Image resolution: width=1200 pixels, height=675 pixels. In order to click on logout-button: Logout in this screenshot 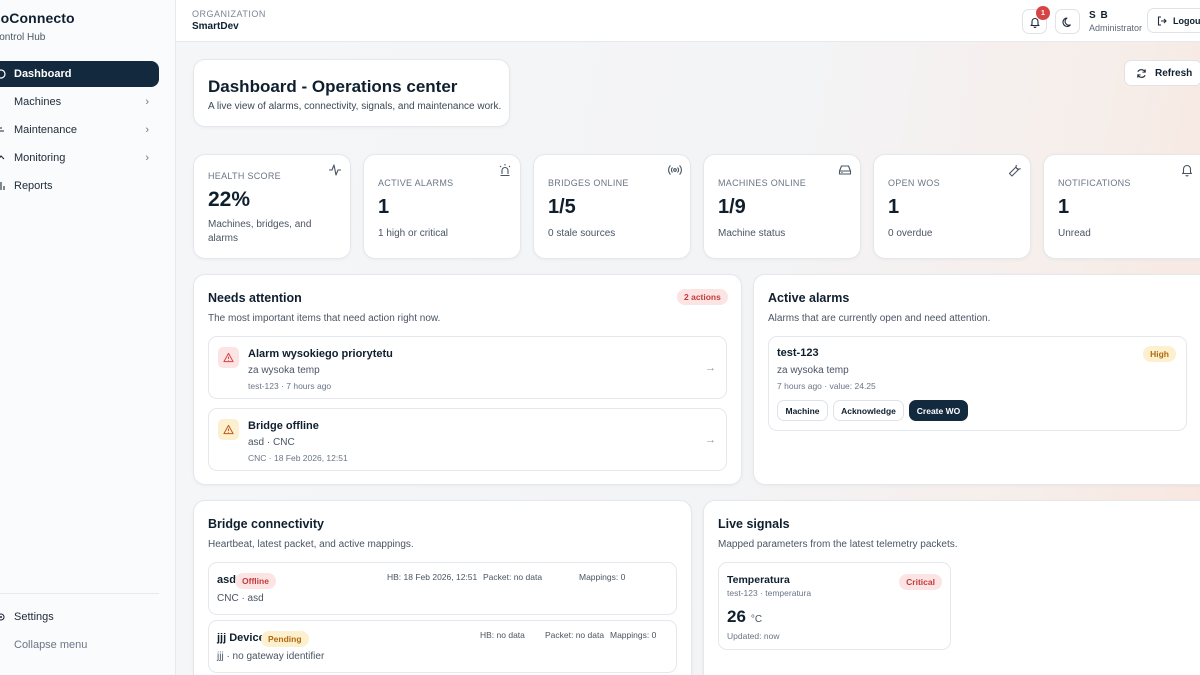, I will do `click(1173, 20)`.